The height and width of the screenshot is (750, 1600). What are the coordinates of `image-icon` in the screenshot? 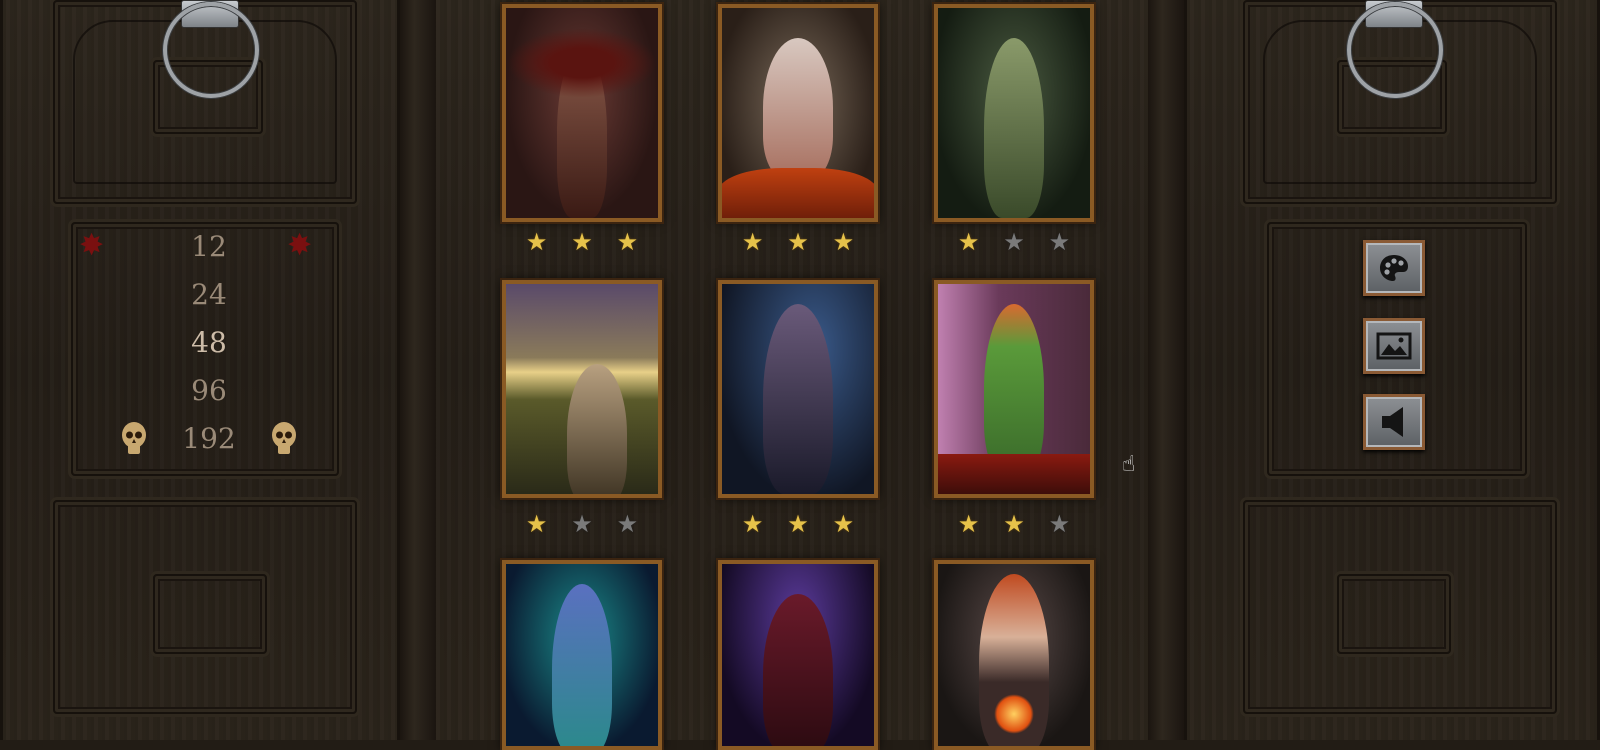 It's located at (1394, 346).